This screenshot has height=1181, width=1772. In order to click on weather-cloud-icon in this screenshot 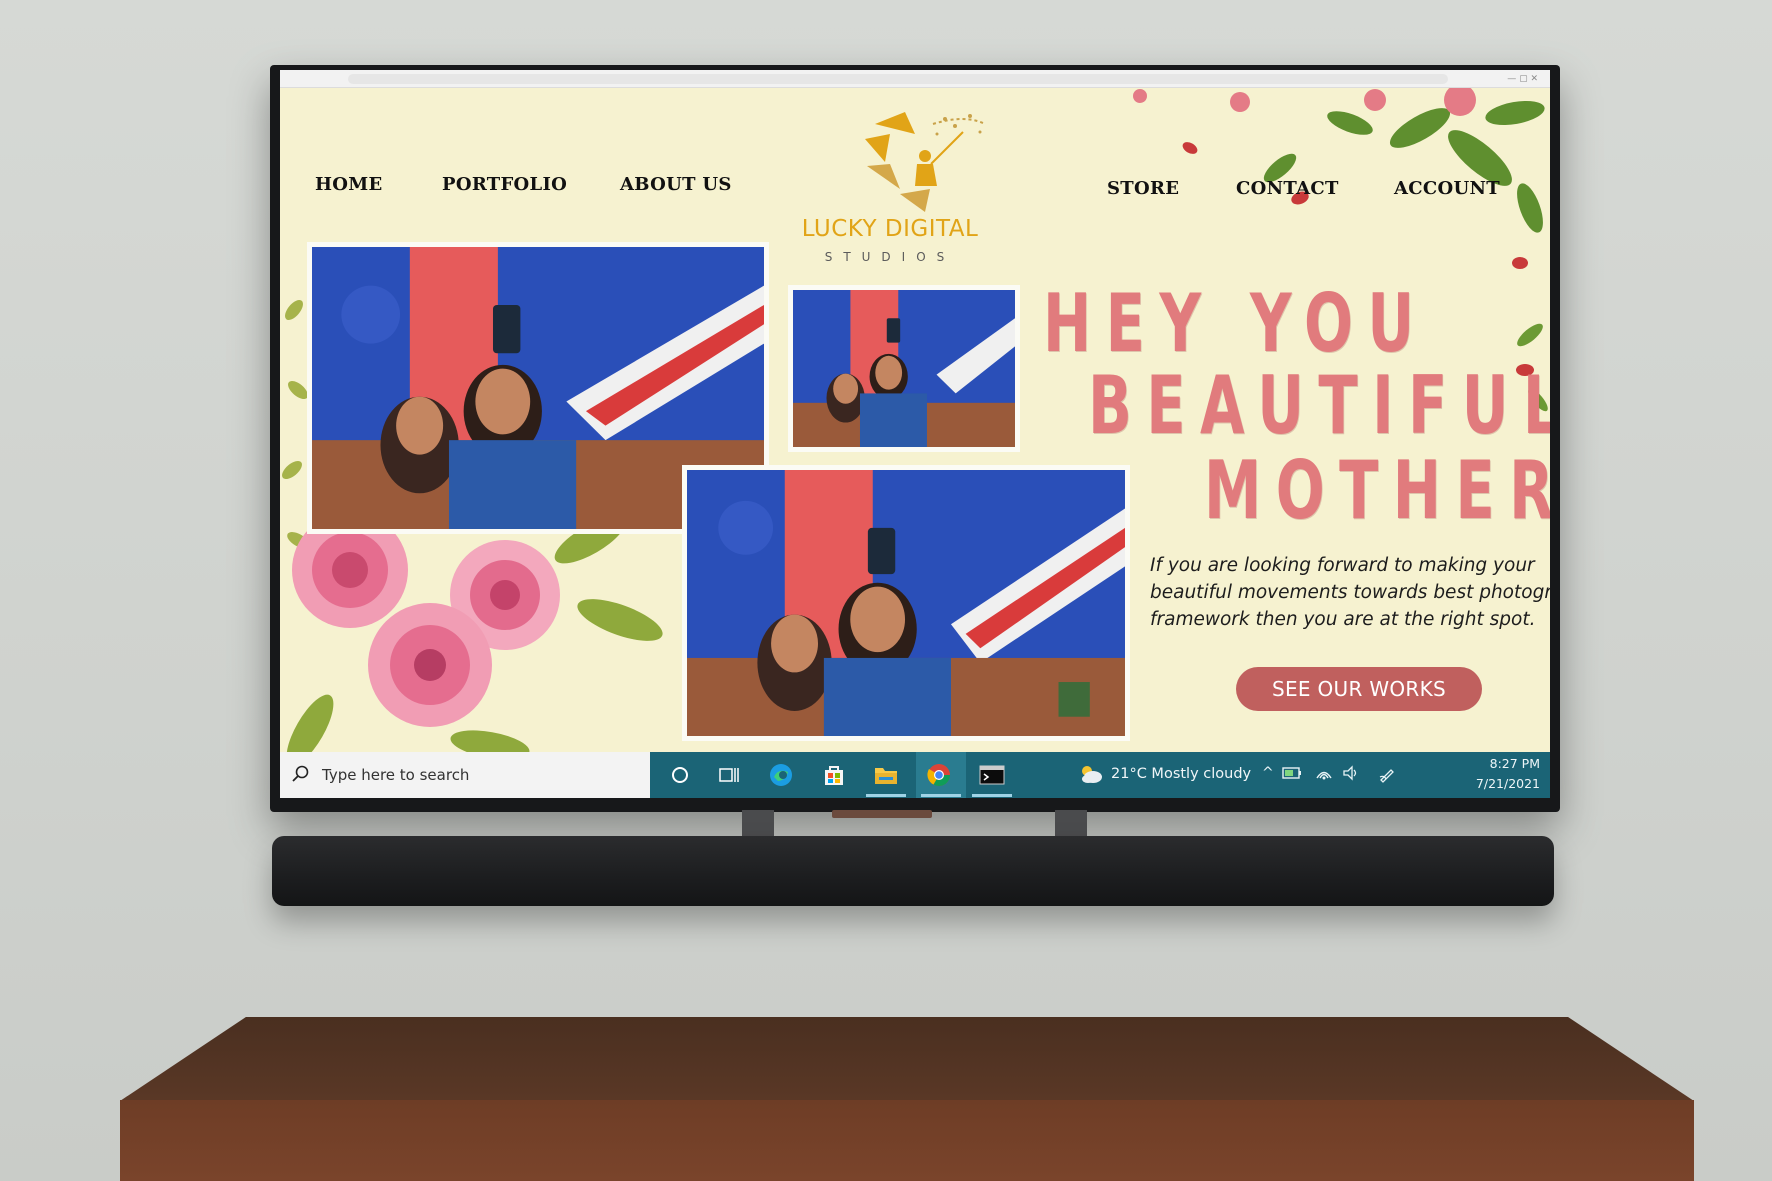, I will do `click(1091, 774)`.